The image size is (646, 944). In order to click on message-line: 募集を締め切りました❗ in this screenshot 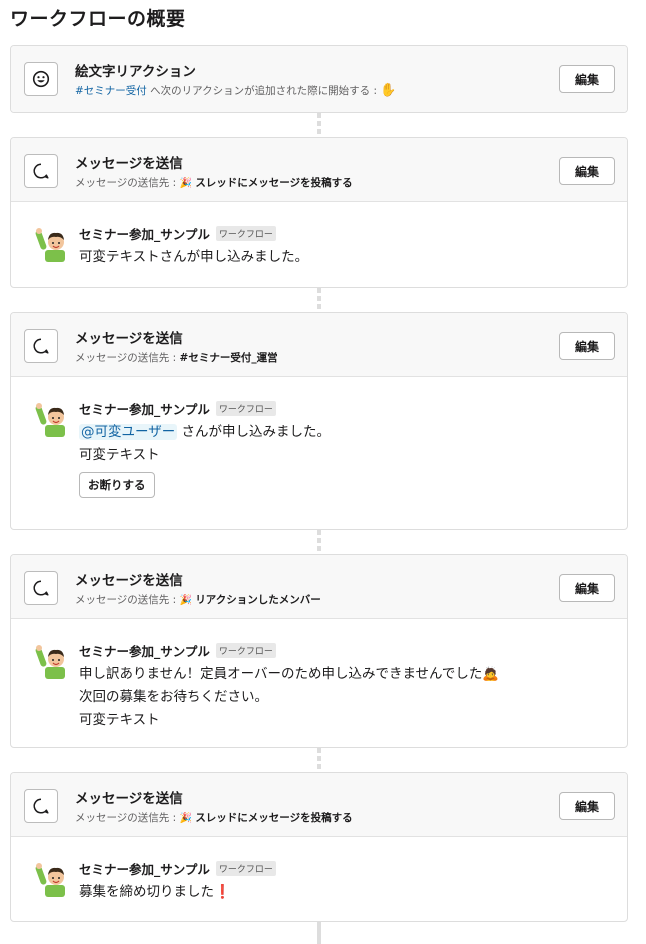, I will do `click(347, 892)`.